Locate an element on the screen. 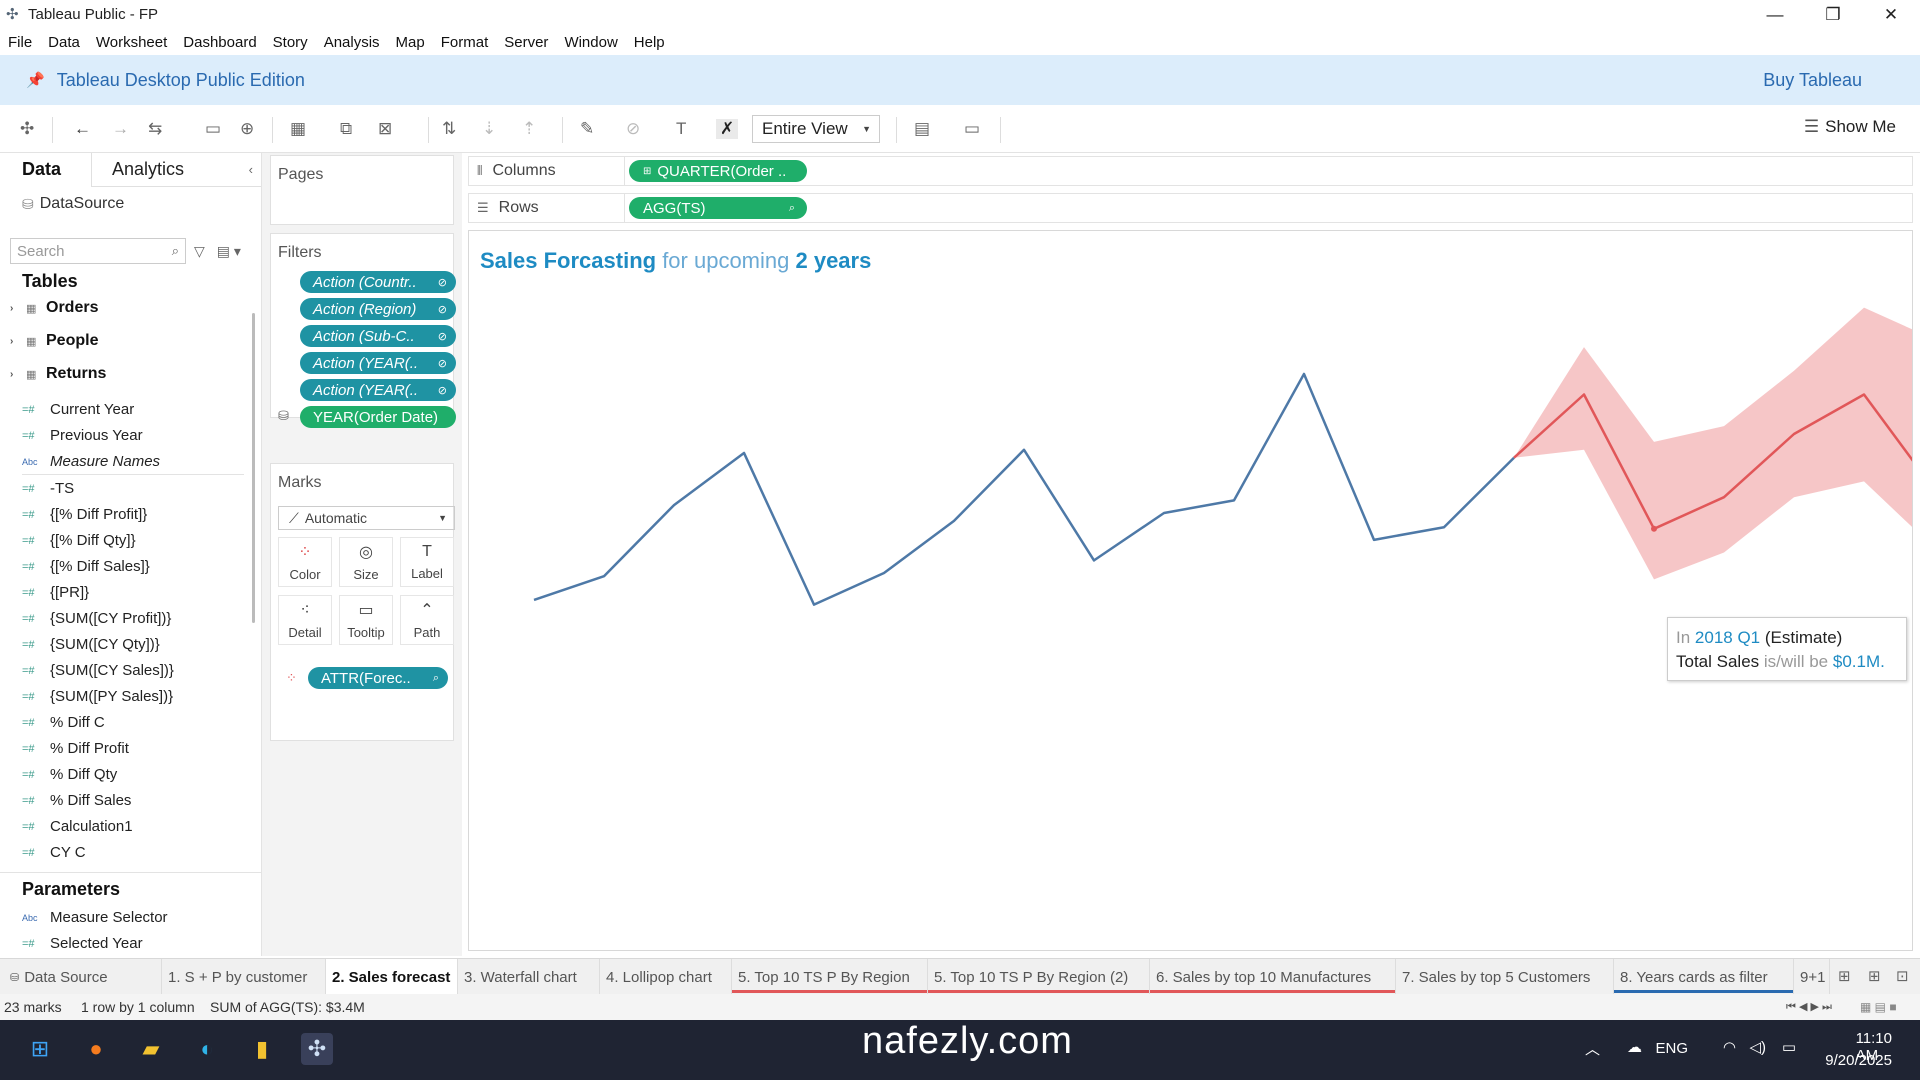 This screenshot has height=1080, width=1920. field-item: =# {SUM([CY Profit])} is located at coordinates (96, 618).